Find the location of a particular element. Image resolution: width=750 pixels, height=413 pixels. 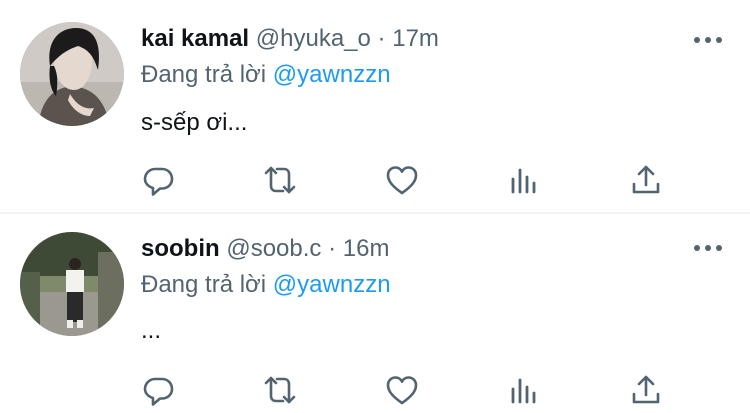

user-handle: @soob.c is located at coordinates (273, 248).